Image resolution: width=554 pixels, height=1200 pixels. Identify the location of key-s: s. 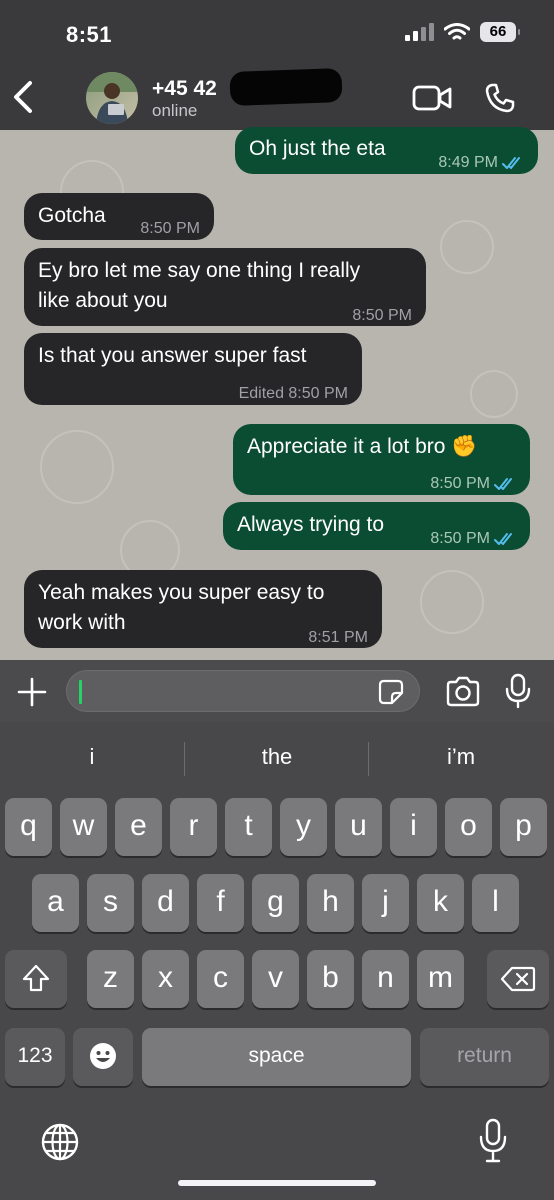
(110, 903).